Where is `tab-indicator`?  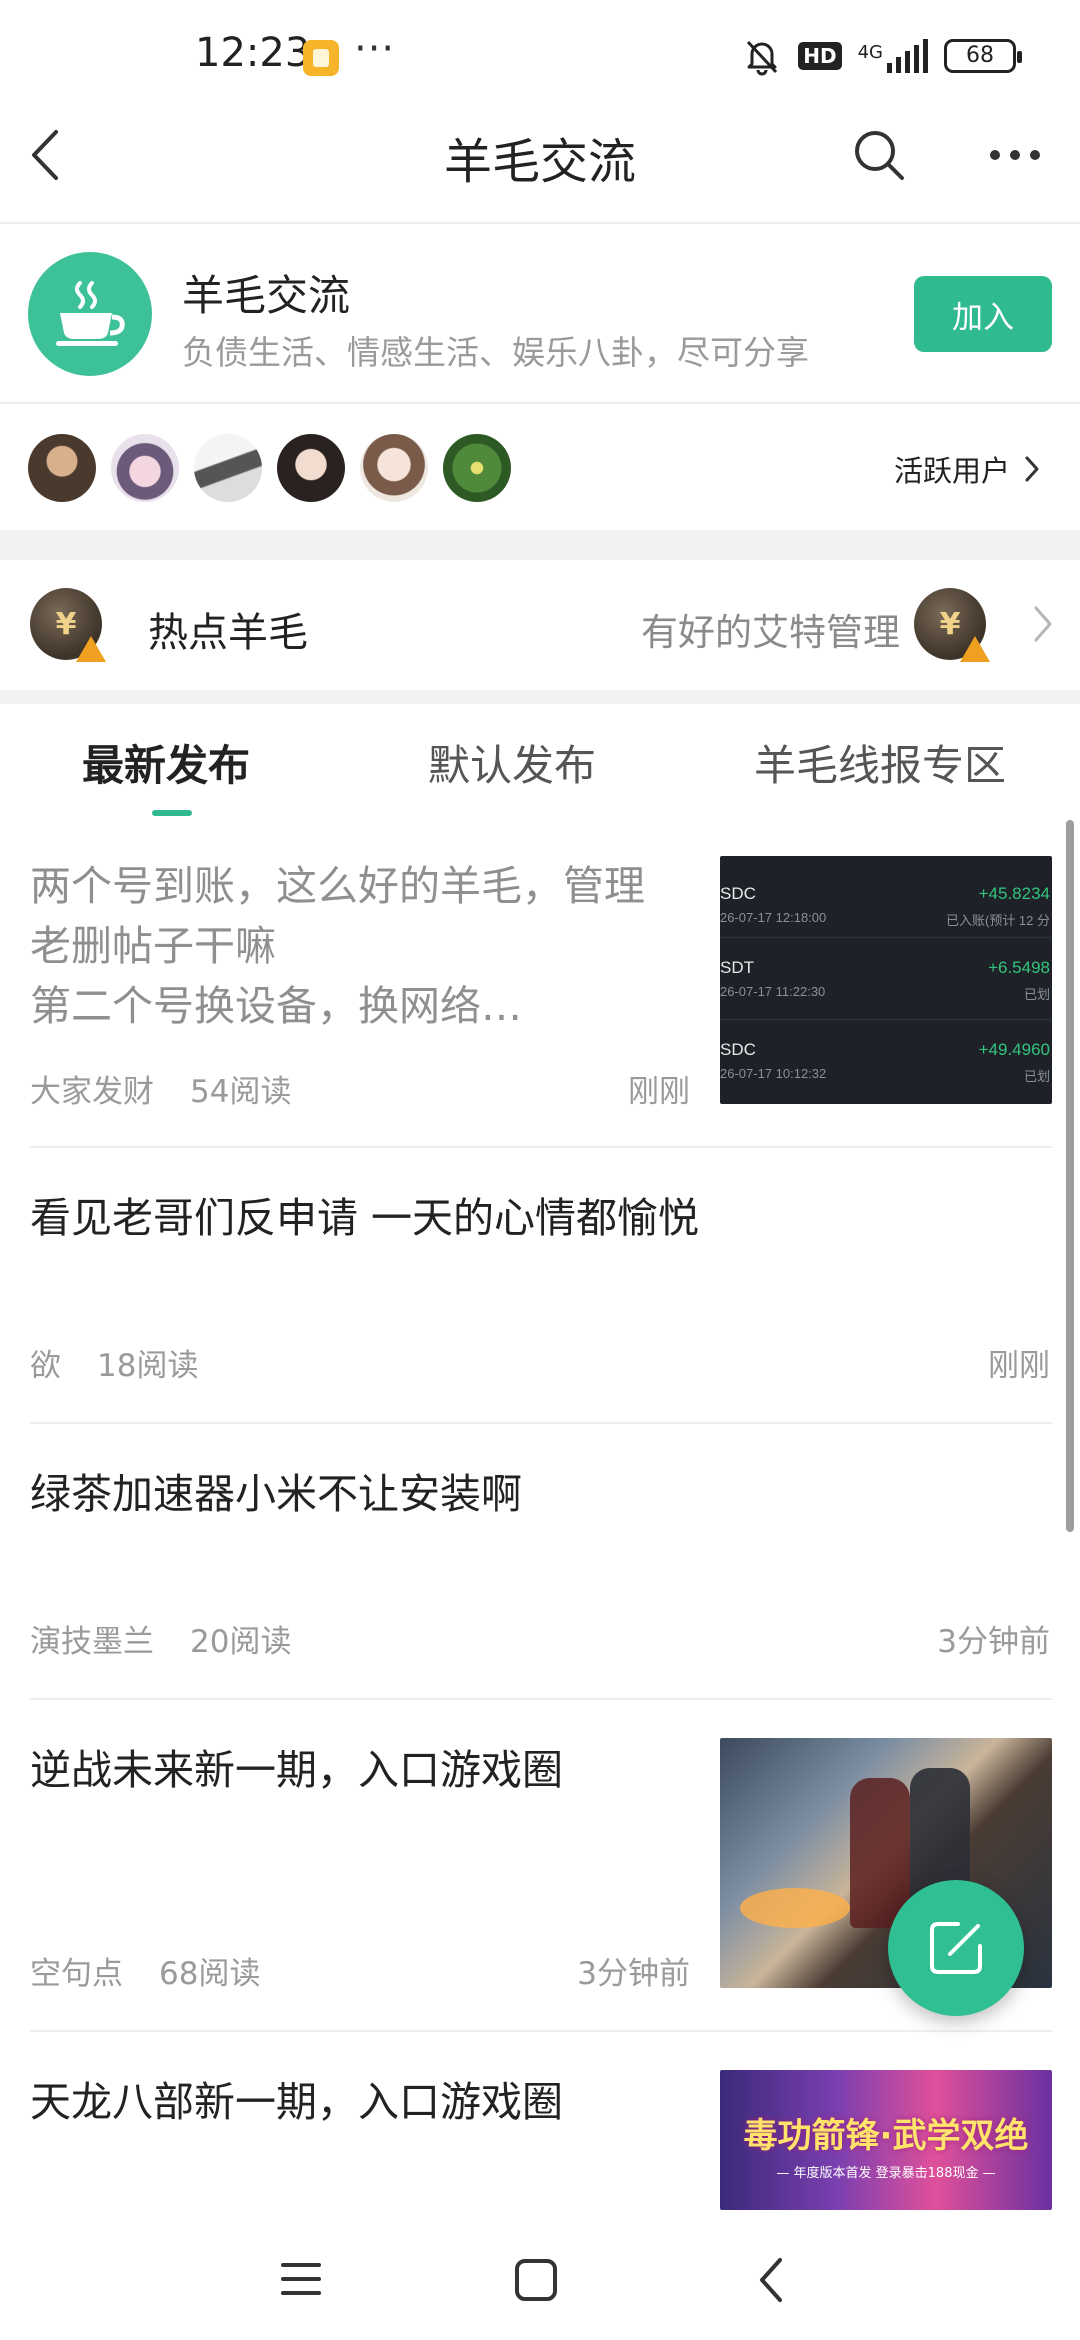 tab-indicator is located at coordinates (172, 813).